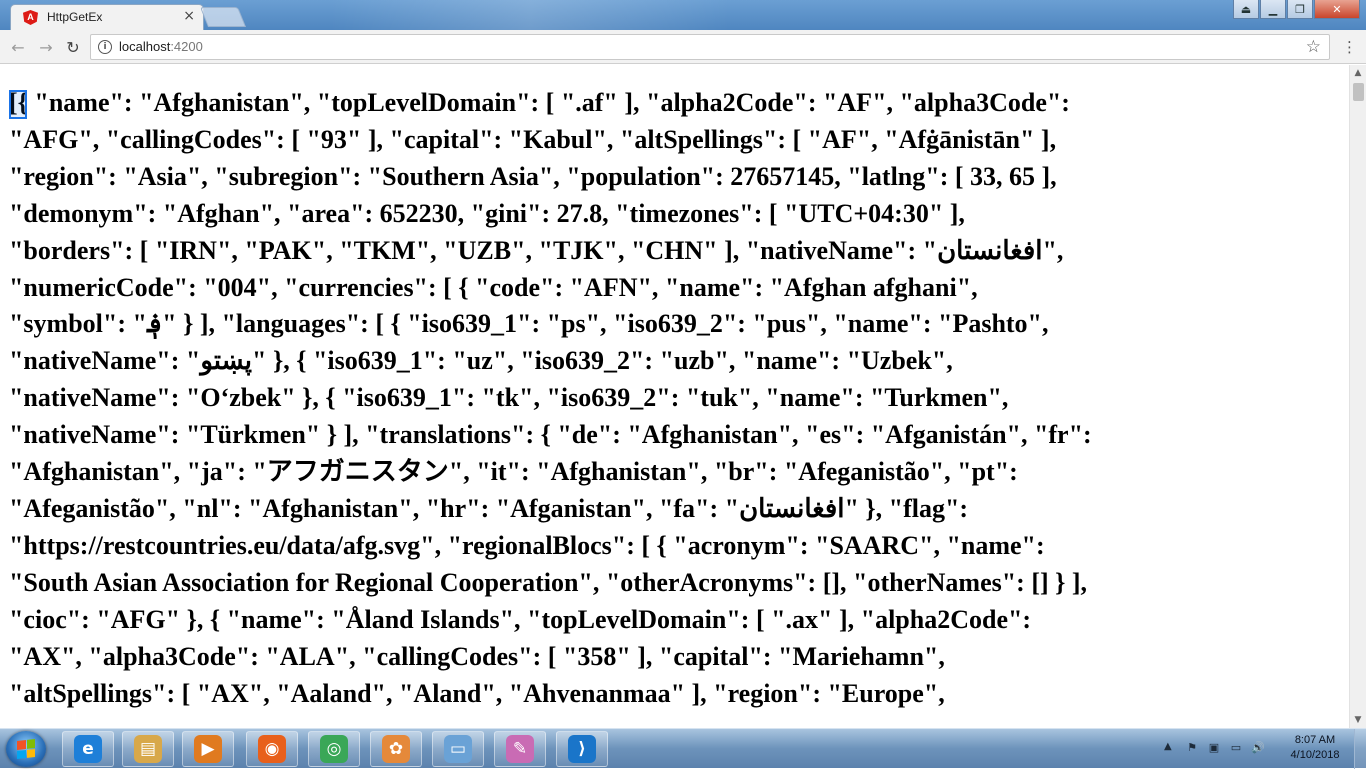  I want to click on tab-title: HttpGetEx, so click(75, 17).